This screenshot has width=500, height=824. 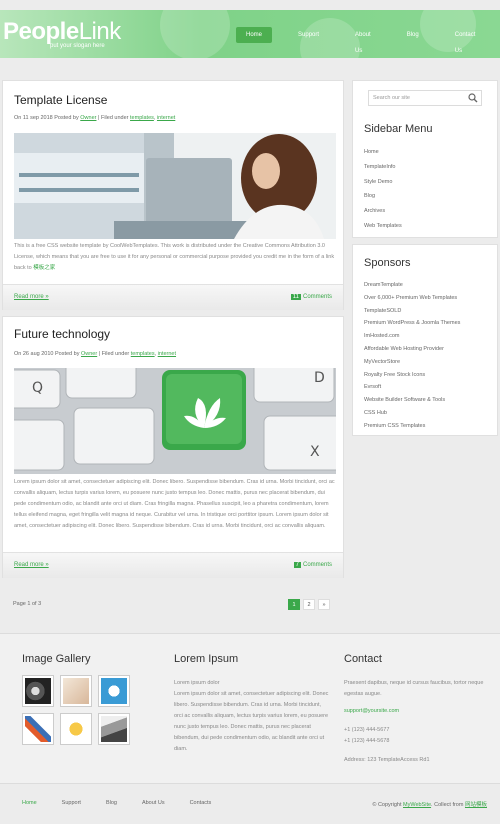 I want to click on post-date: On 26 aug 2010 Posted by, so click(x=47, y=354).